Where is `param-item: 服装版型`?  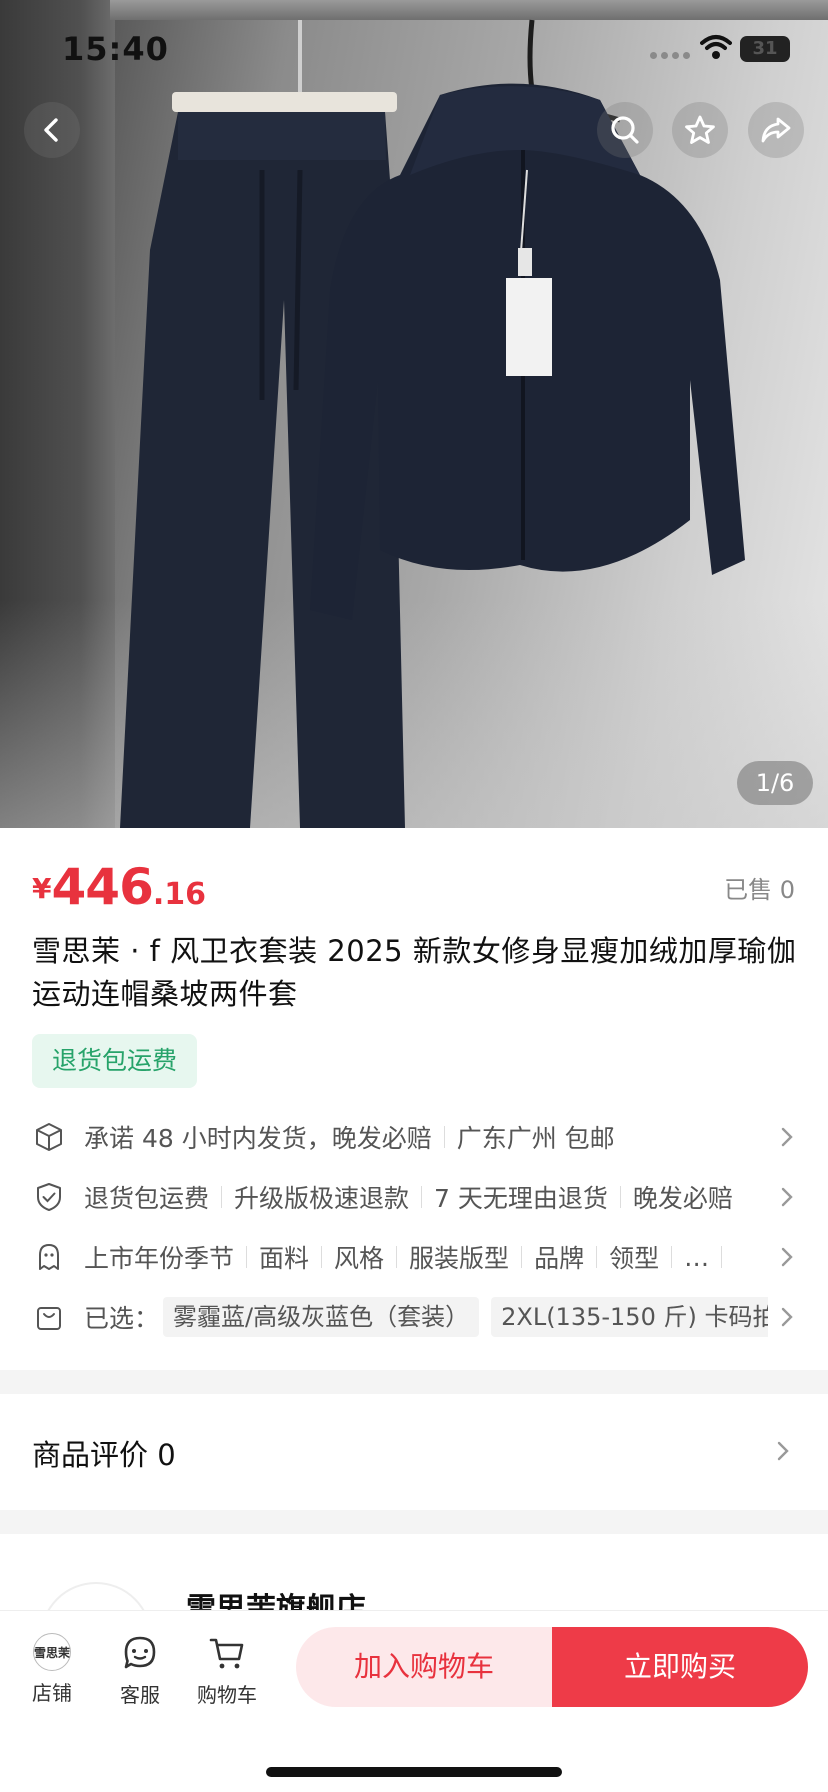 param-item: 服装版型 is located at coordinates (459, 1258).